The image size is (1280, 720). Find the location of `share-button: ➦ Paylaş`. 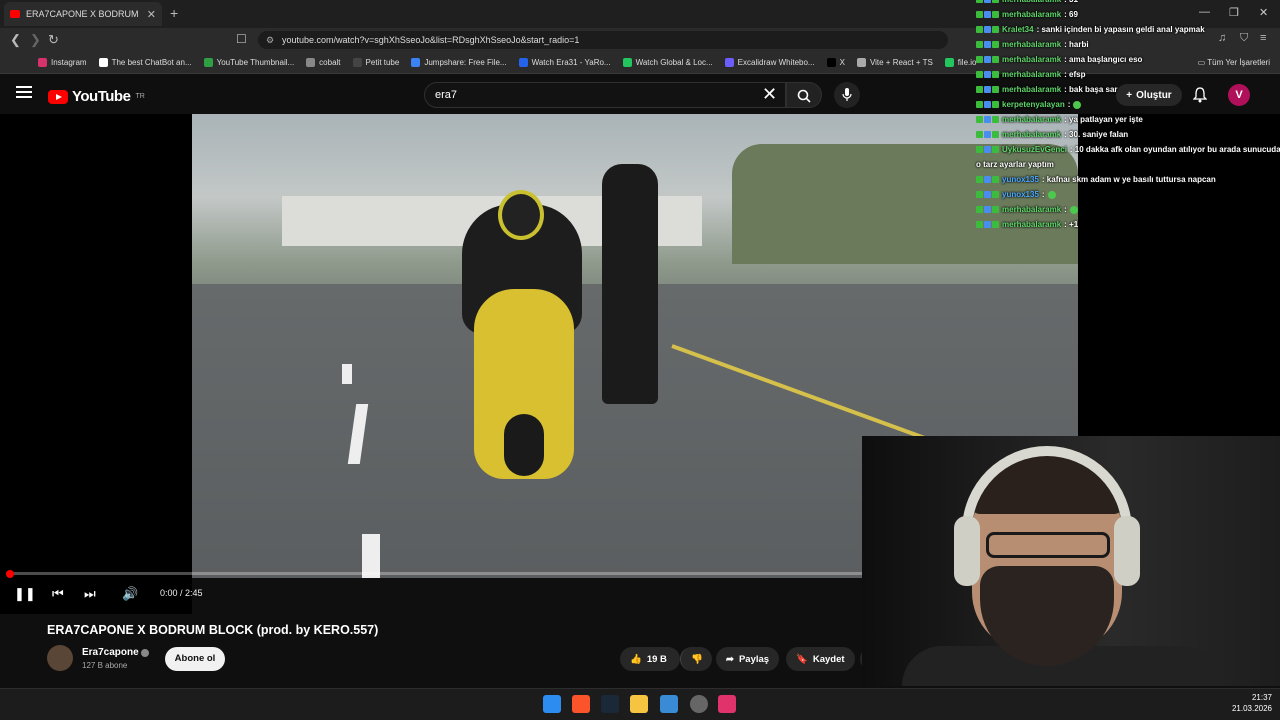

share-button: ➦ Paylaş is located at coordinates (748, 659).